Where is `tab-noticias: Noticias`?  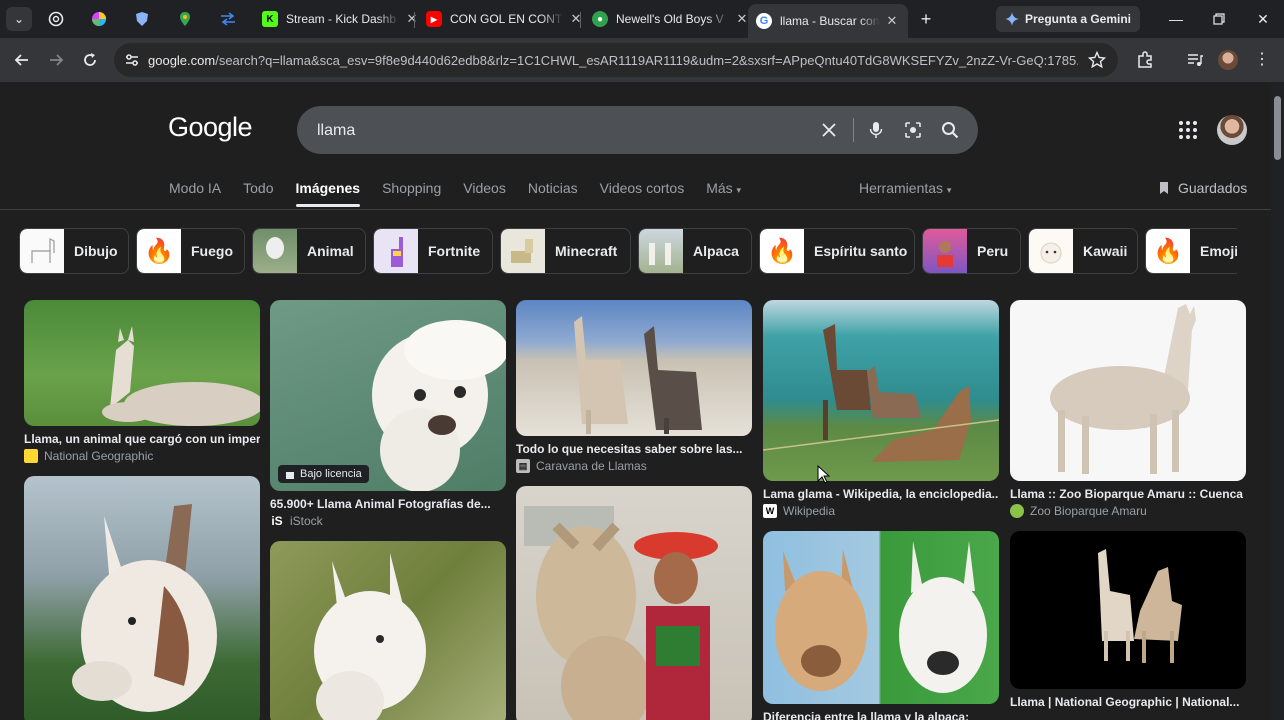 tab-noticias: Noticias is located at coordinates (553, 192).